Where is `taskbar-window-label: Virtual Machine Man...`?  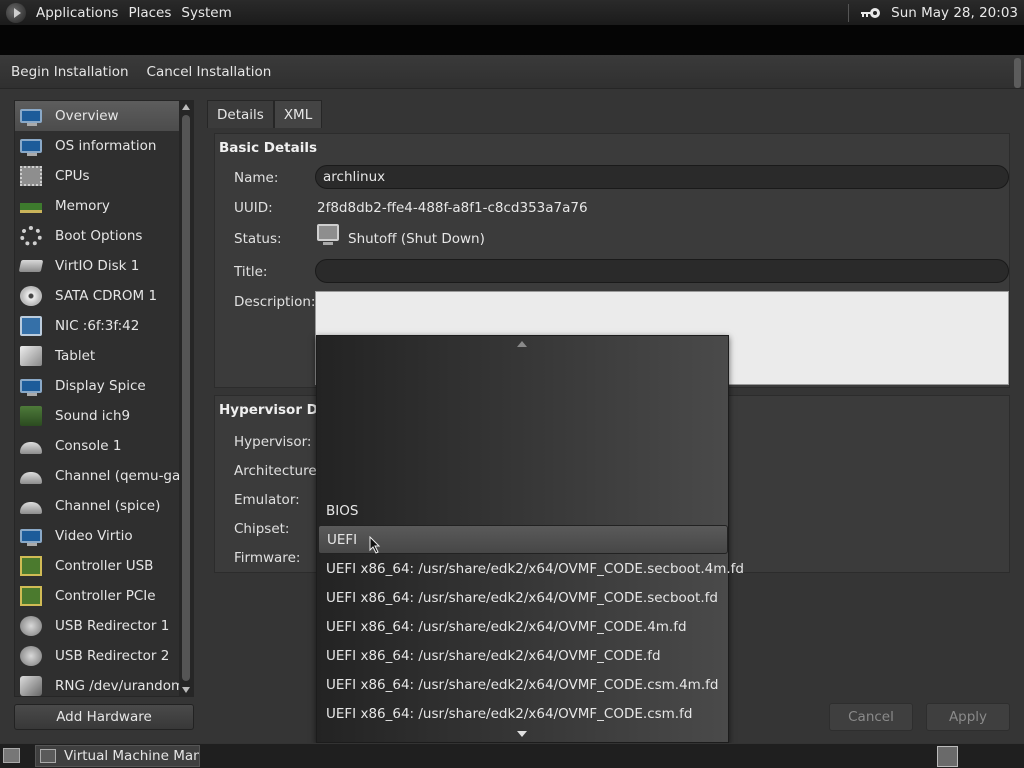
taskbar-window-label: Virtual Machine Man... is located at coordinates (132, 756).